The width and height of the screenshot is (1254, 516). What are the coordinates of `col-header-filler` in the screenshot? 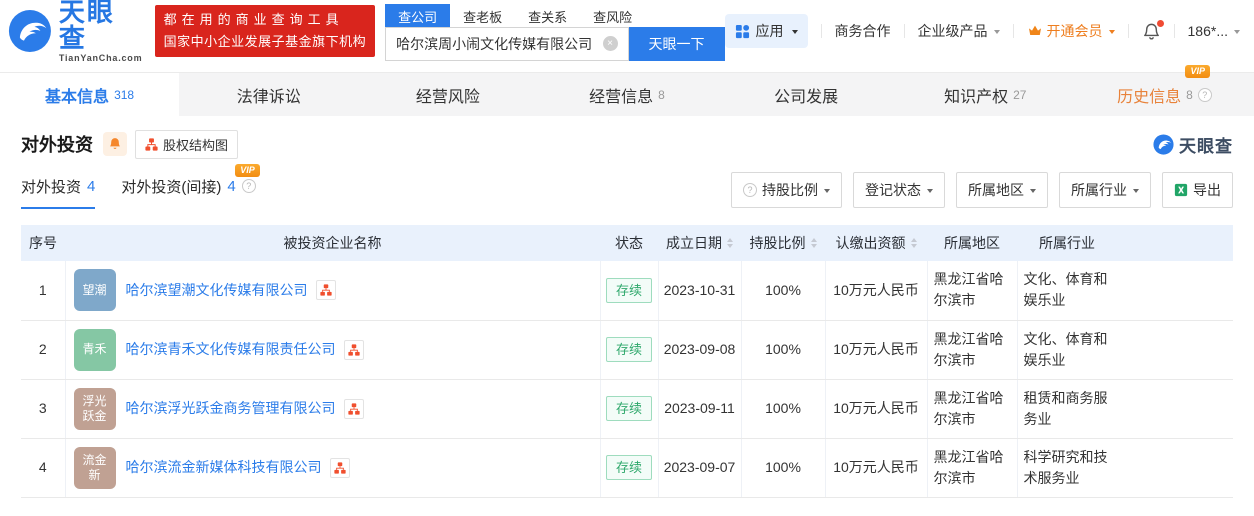 It's located at (1175, 243).